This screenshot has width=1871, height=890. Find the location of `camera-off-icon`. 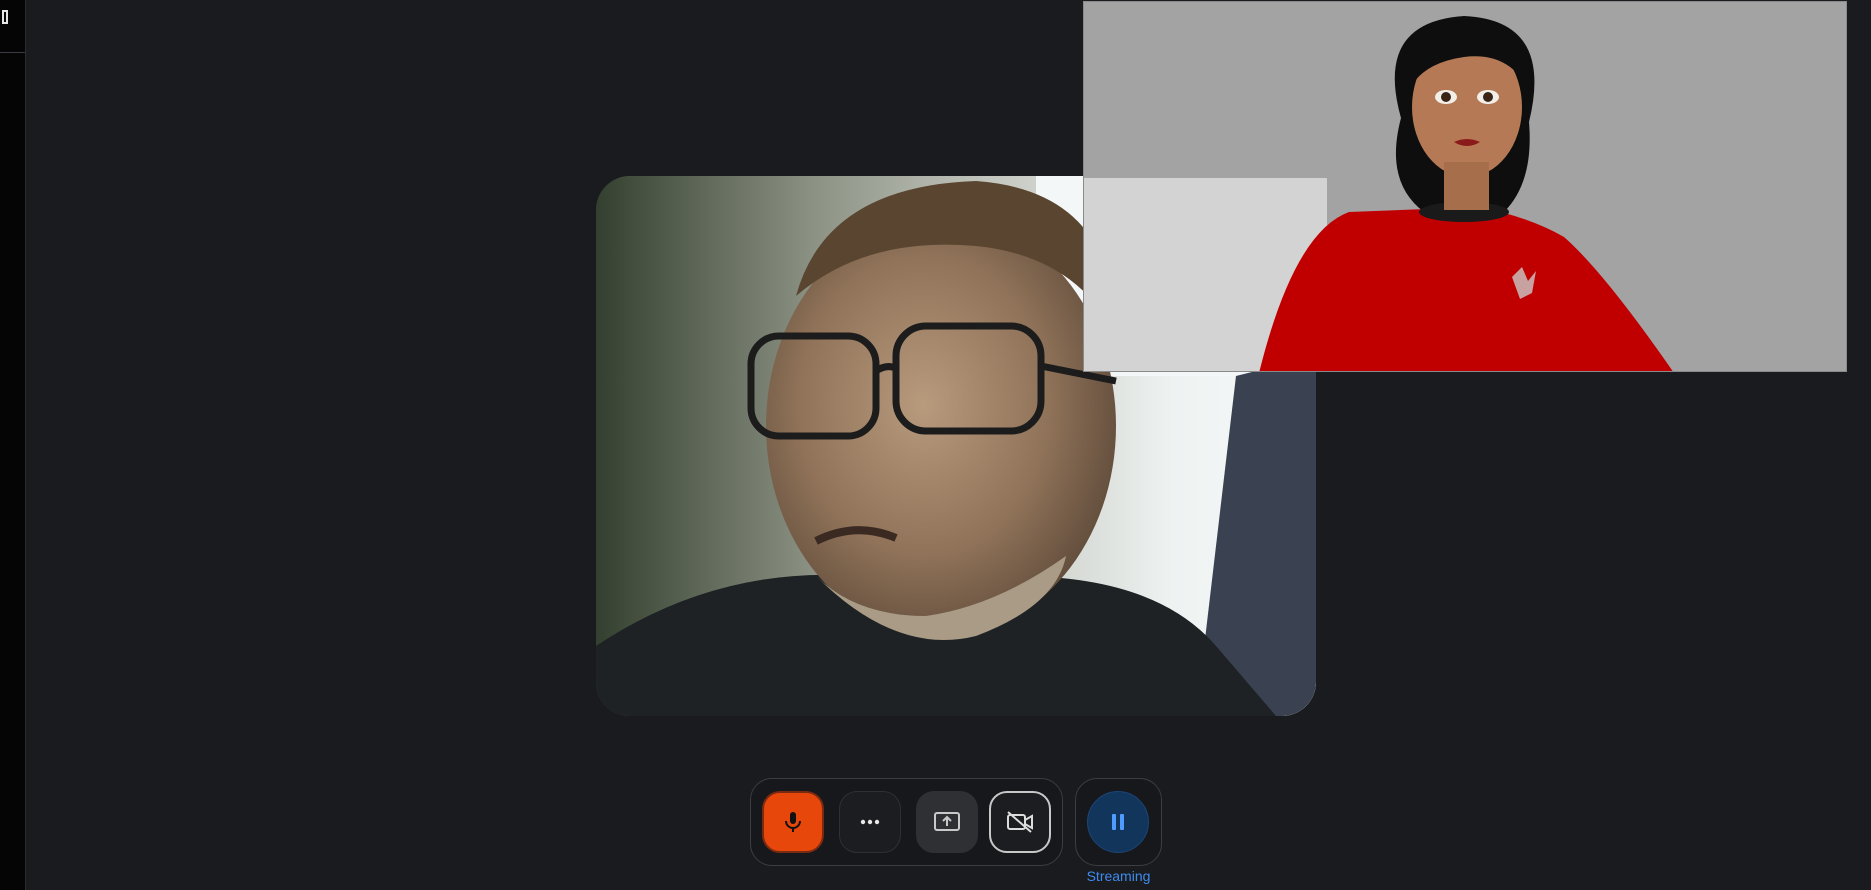

camera-off-icon is located at coordinates (1020, 822).